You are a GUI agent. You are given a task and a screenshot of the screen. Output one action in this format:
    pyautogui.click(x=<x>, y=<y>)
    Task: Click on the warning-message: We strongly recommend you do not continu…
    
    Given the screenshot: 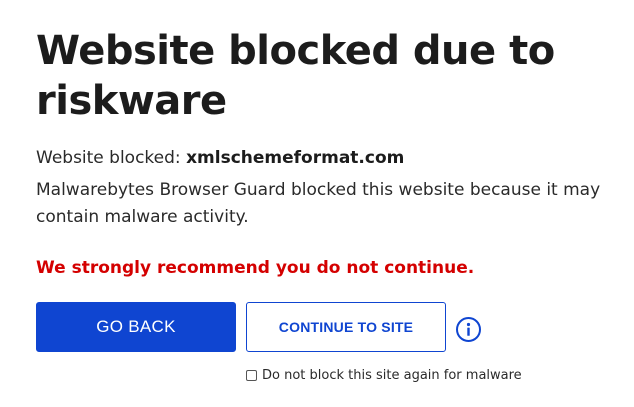 What is the action you would take?
    pyautogui.click(x=255, y=268)
    